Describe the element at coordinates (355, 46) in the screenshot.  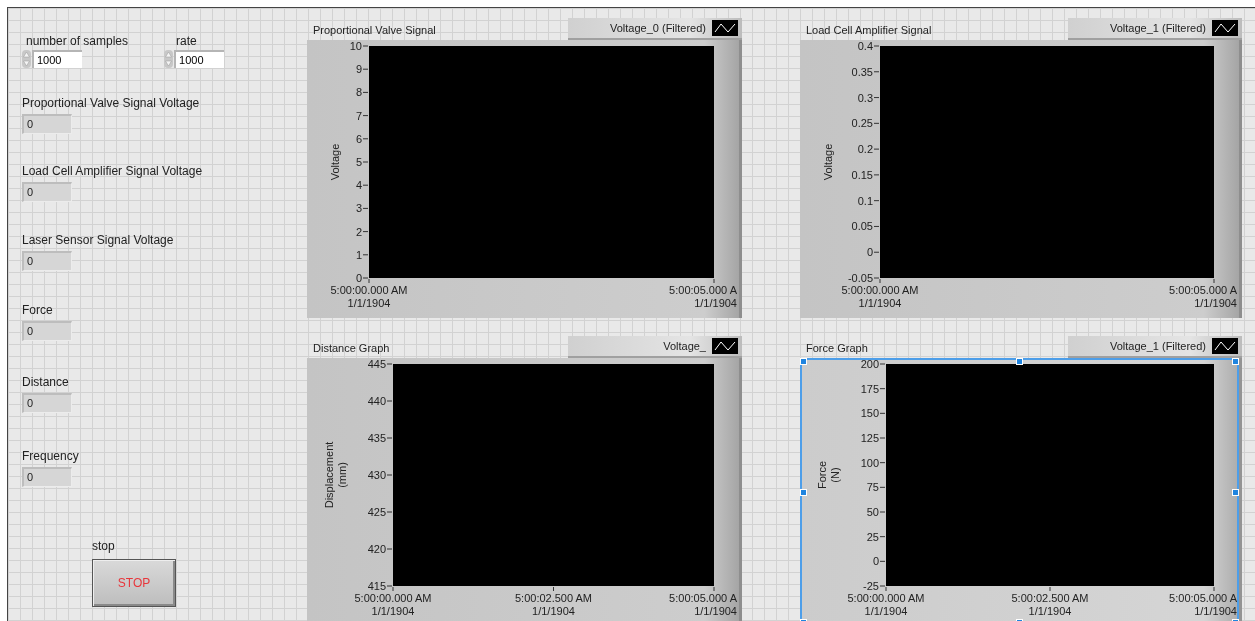
I see `tick-label: 10` at that location.